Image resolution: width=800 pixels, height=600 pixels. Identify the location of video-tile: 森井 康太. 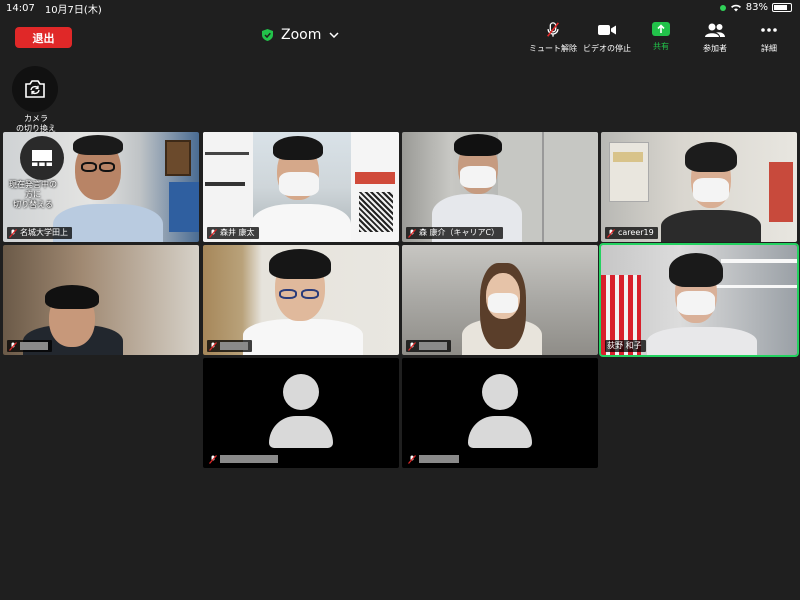
(301, 187).